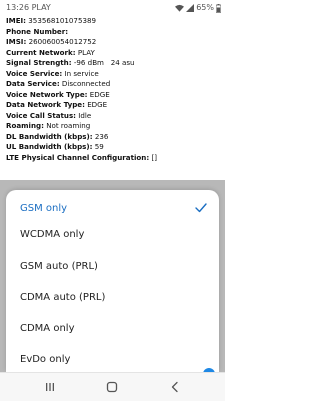  I want to click on info-label: IMSI:, so click(16, 41).